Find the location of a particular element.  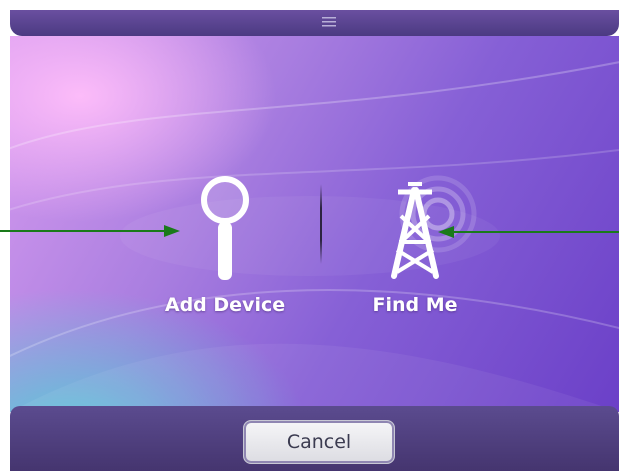

arrow-to-find-me-head is located at coordinates (446, 232).